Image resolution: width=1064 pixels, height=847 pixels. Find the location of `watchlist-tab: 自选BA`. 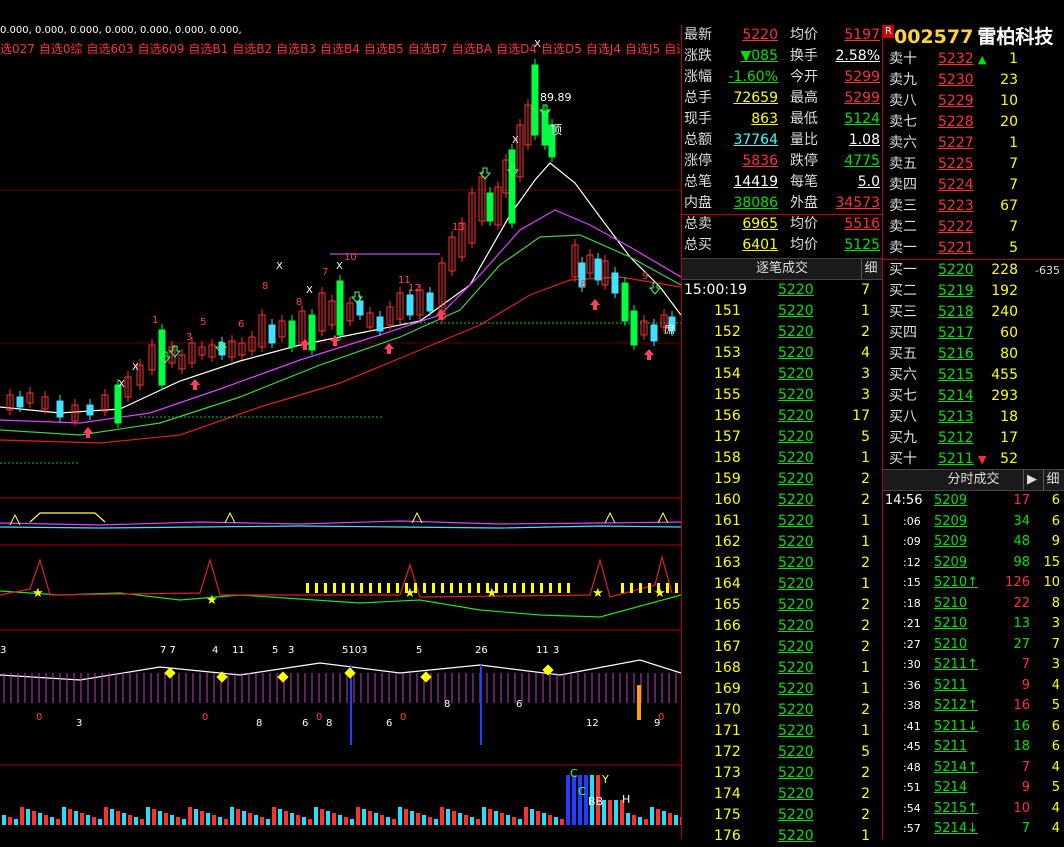

watchlist-tab: 自选BA is located at coordinates (472, 49).